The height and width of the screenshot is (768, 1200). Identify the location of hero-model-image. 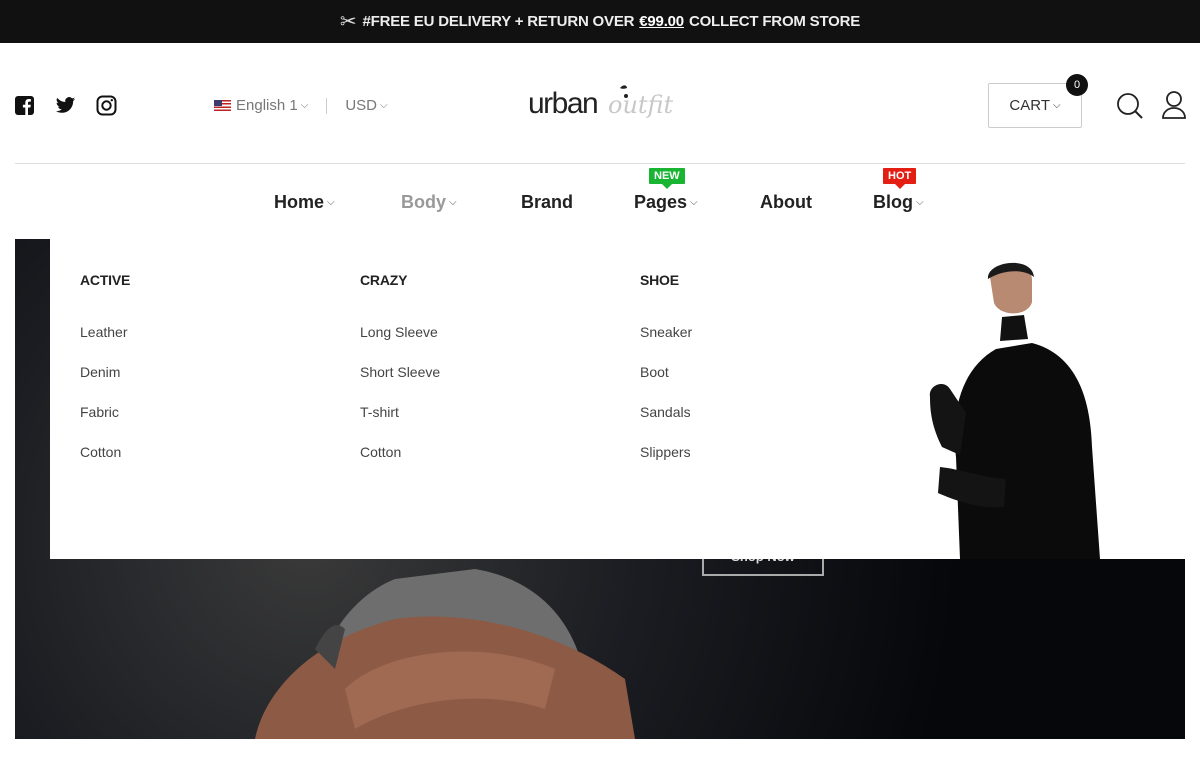
(445, 654).